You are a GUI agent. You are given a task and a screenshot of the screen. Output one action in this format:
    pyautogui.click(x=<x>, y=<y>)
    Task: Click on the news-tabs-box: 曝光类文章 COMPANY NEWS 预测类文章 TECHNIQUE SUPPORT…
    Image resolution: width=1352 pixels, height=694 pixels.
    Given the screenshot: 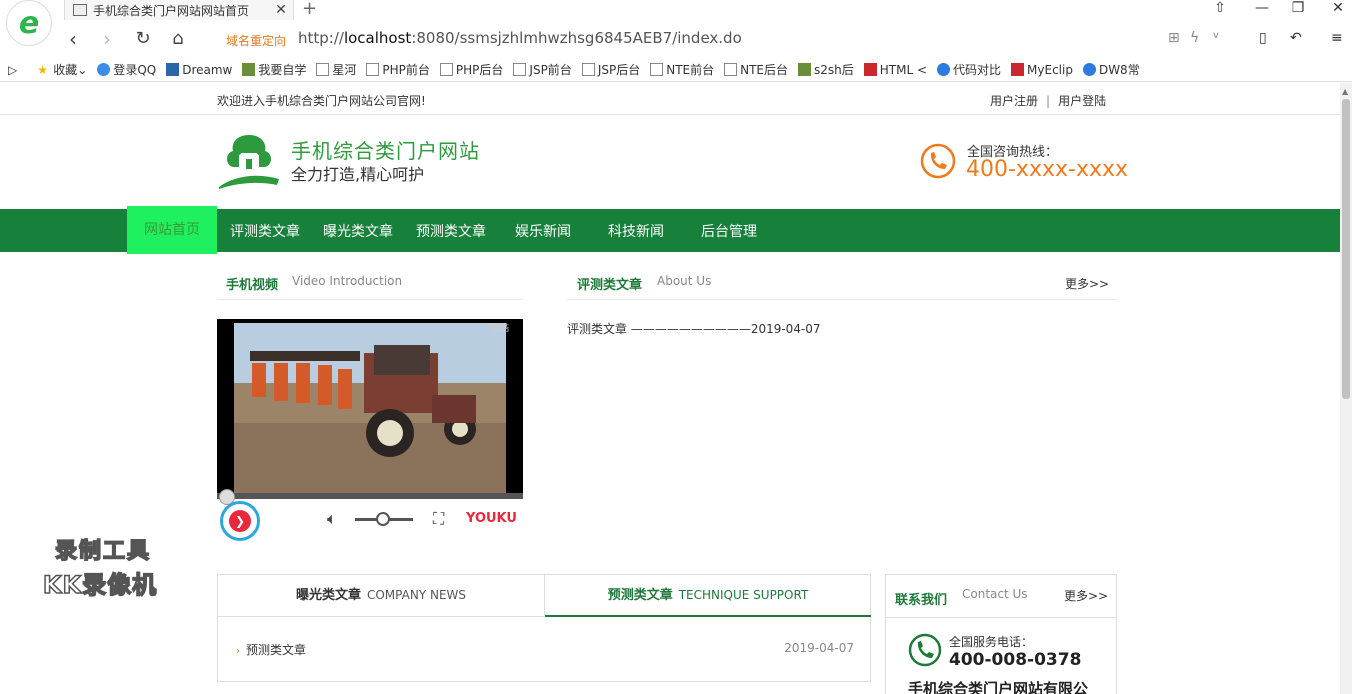 What is the action you would take?
    pyautogui.click(x=544, y=628)
    